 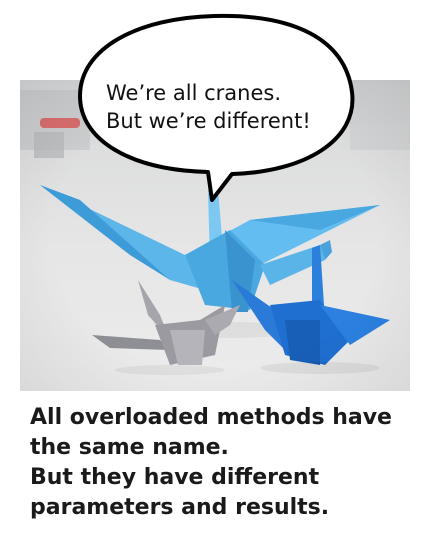 I want to click on caption-line-3: But they have different, so click(x=175, y=477).